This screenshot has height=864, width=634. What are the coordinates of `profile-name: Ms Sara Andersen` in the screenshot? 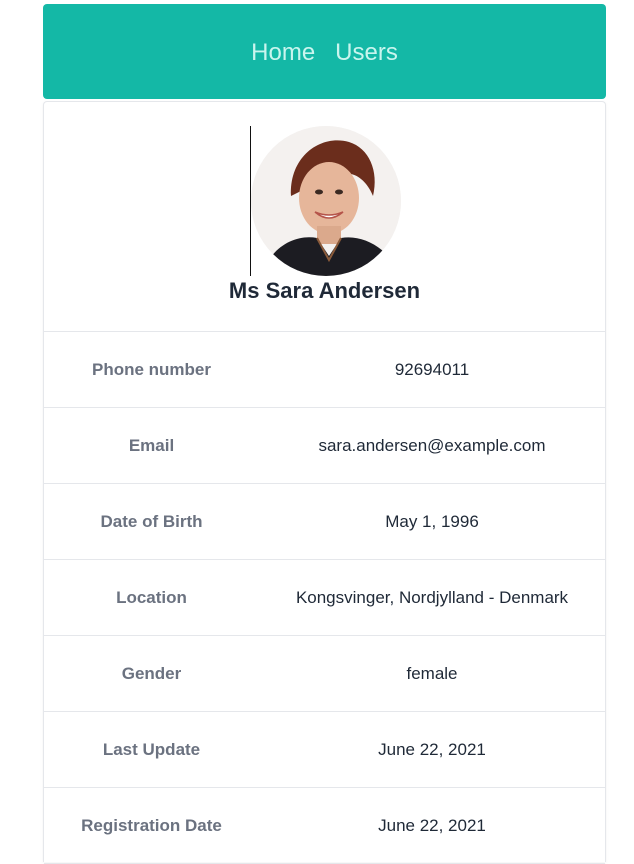 It's located at (324, 290).